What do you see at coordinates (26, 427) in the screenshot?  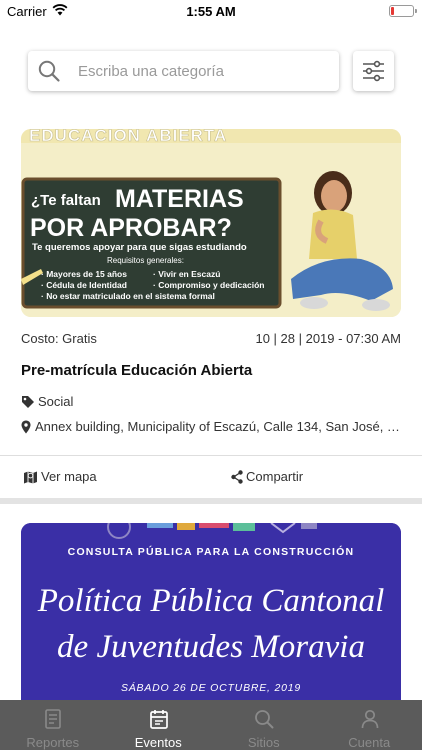 I see `map-pin-icon` at bounding box center [26, 427].